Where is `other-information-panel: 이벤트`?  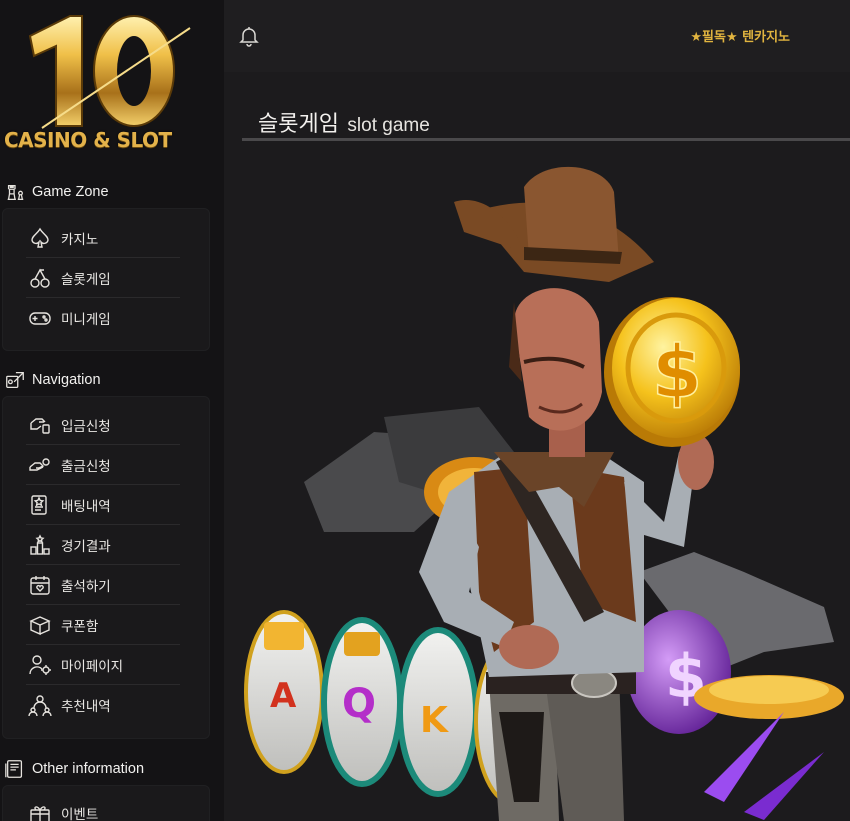 other-information-panel: 이벤트 is located at coordinates (106, 803).